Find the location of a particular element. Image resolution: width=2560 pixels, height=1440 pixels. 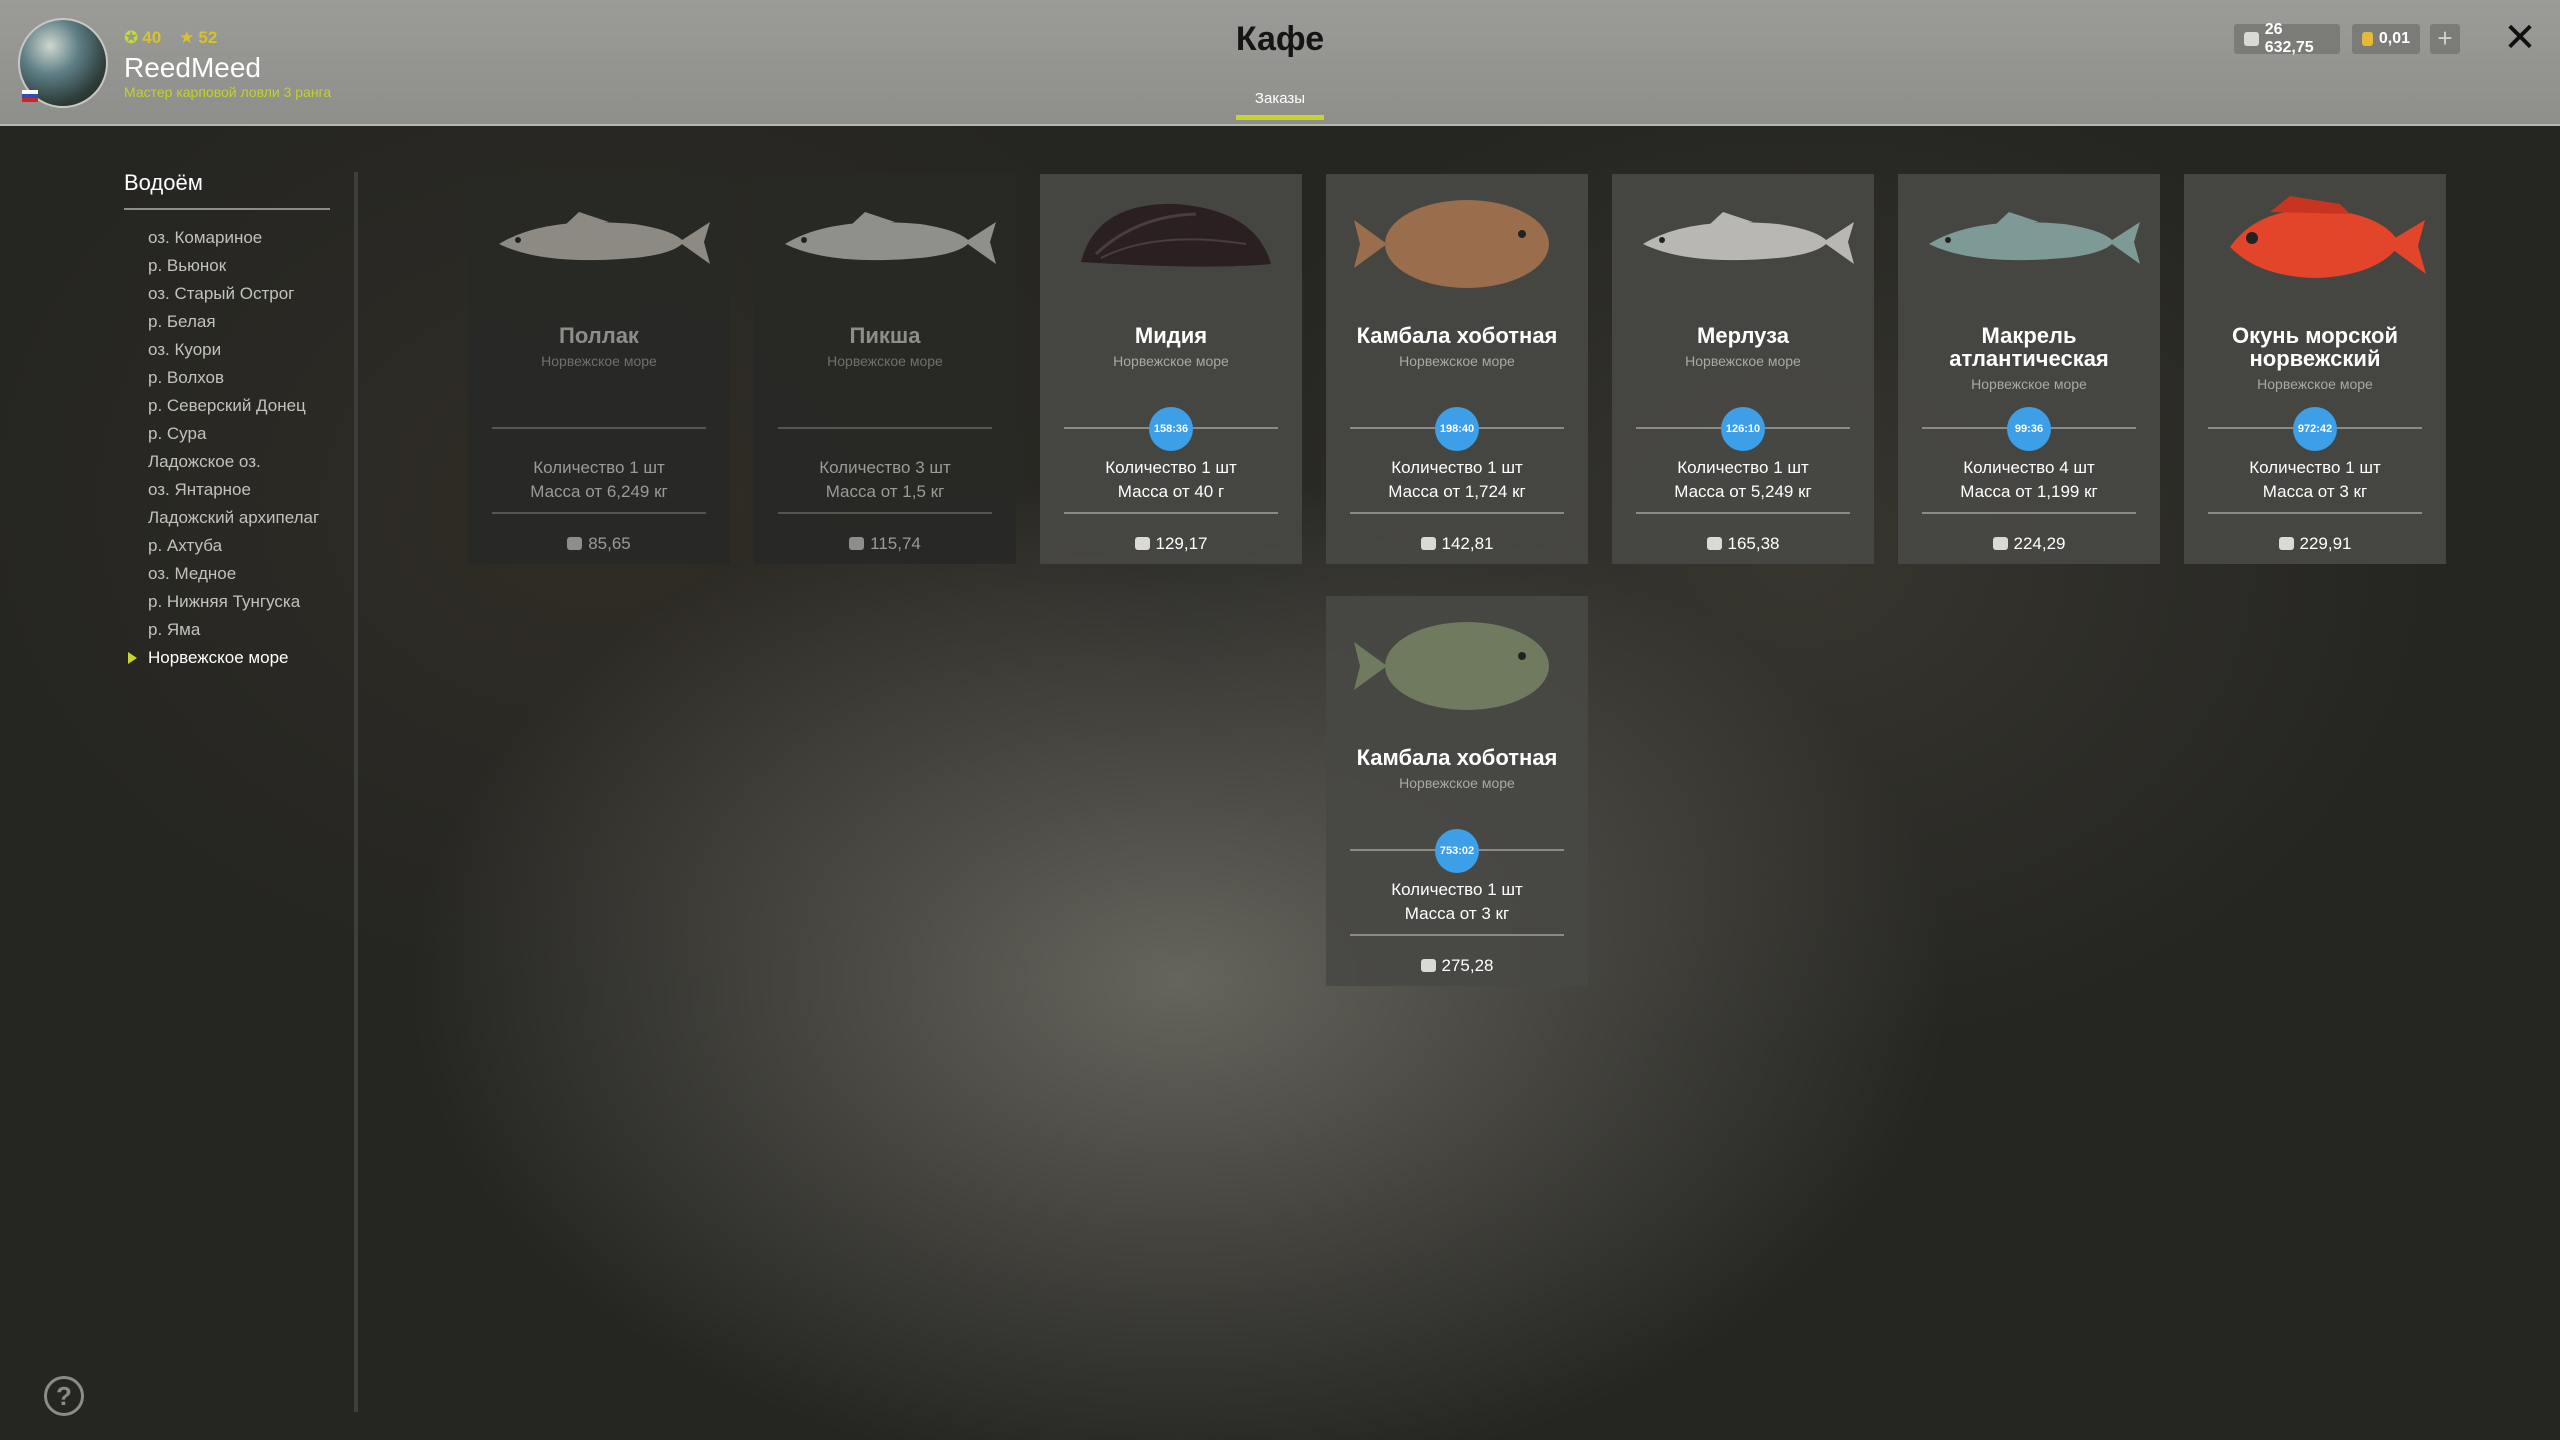

fish-name-text: Мидия is located at coordinates (1171, 335).